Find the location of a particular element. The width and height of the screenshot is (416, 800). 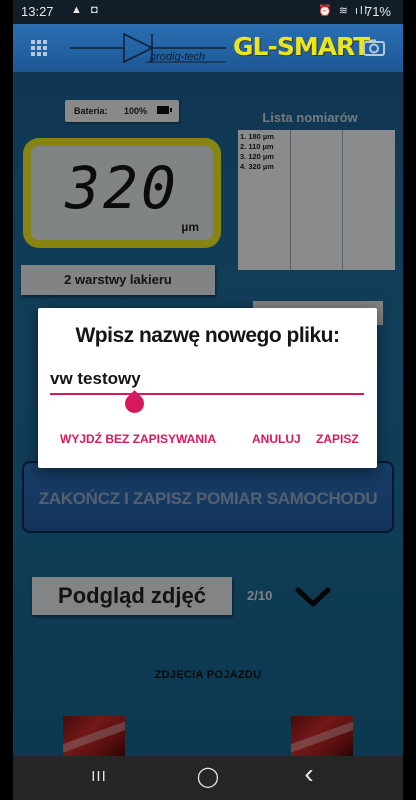

exit-without-saving-button: WYJDŹ BEZ ZAPISYWANIA is located at coordinates (138, 439).